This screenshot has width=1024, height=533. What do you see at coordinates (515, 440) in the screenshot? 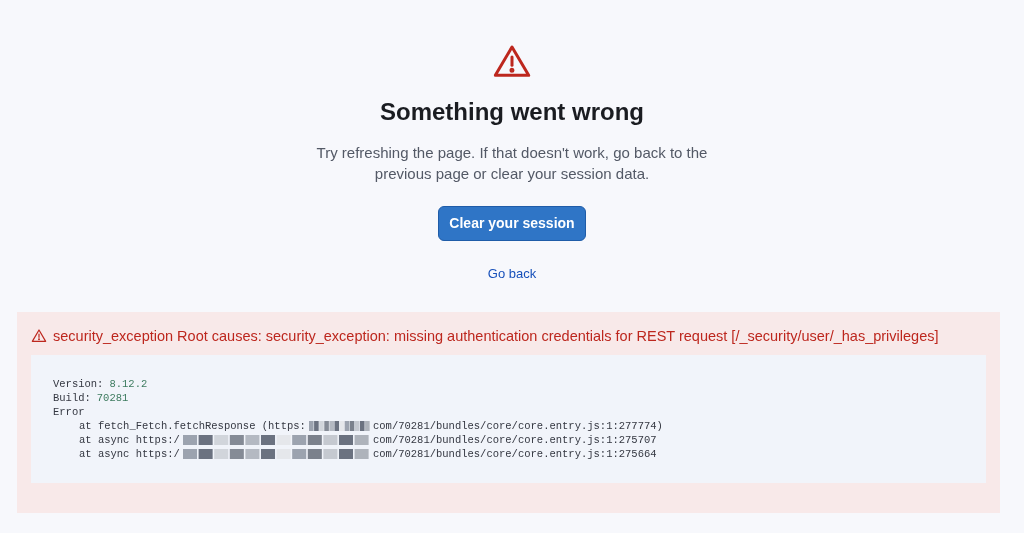
I see `stack-text: com/70281/bundles/core/core.entry.js:1:275707` at bounding box center [515, 440].